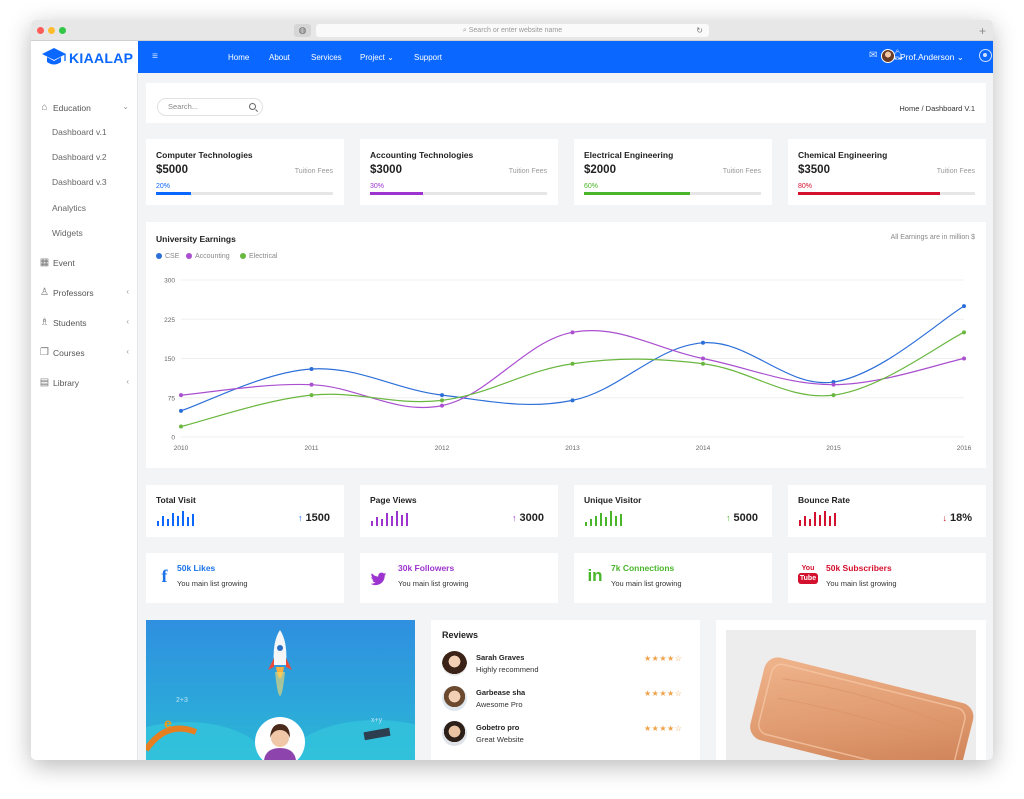 Image resolution: width=1024 pixels, height=799 pixels. What do you see at coordinates (842, 155) in the screenshot?
I see `stat-title: Chemical Engineering` at bounding box center [842, 155].